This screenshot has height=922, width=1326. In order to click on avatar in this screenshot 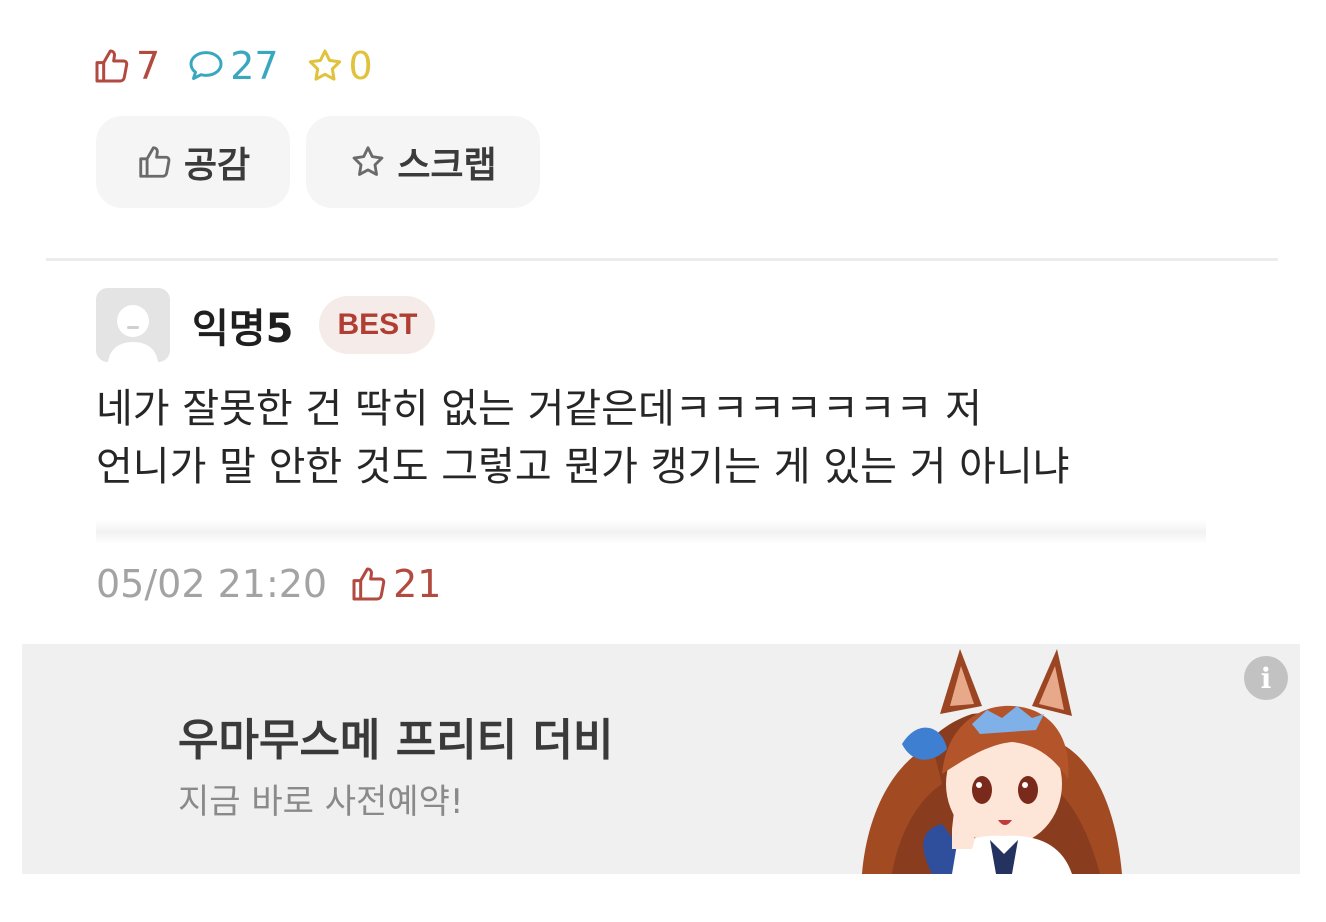, I will do `click(133, 325)`.